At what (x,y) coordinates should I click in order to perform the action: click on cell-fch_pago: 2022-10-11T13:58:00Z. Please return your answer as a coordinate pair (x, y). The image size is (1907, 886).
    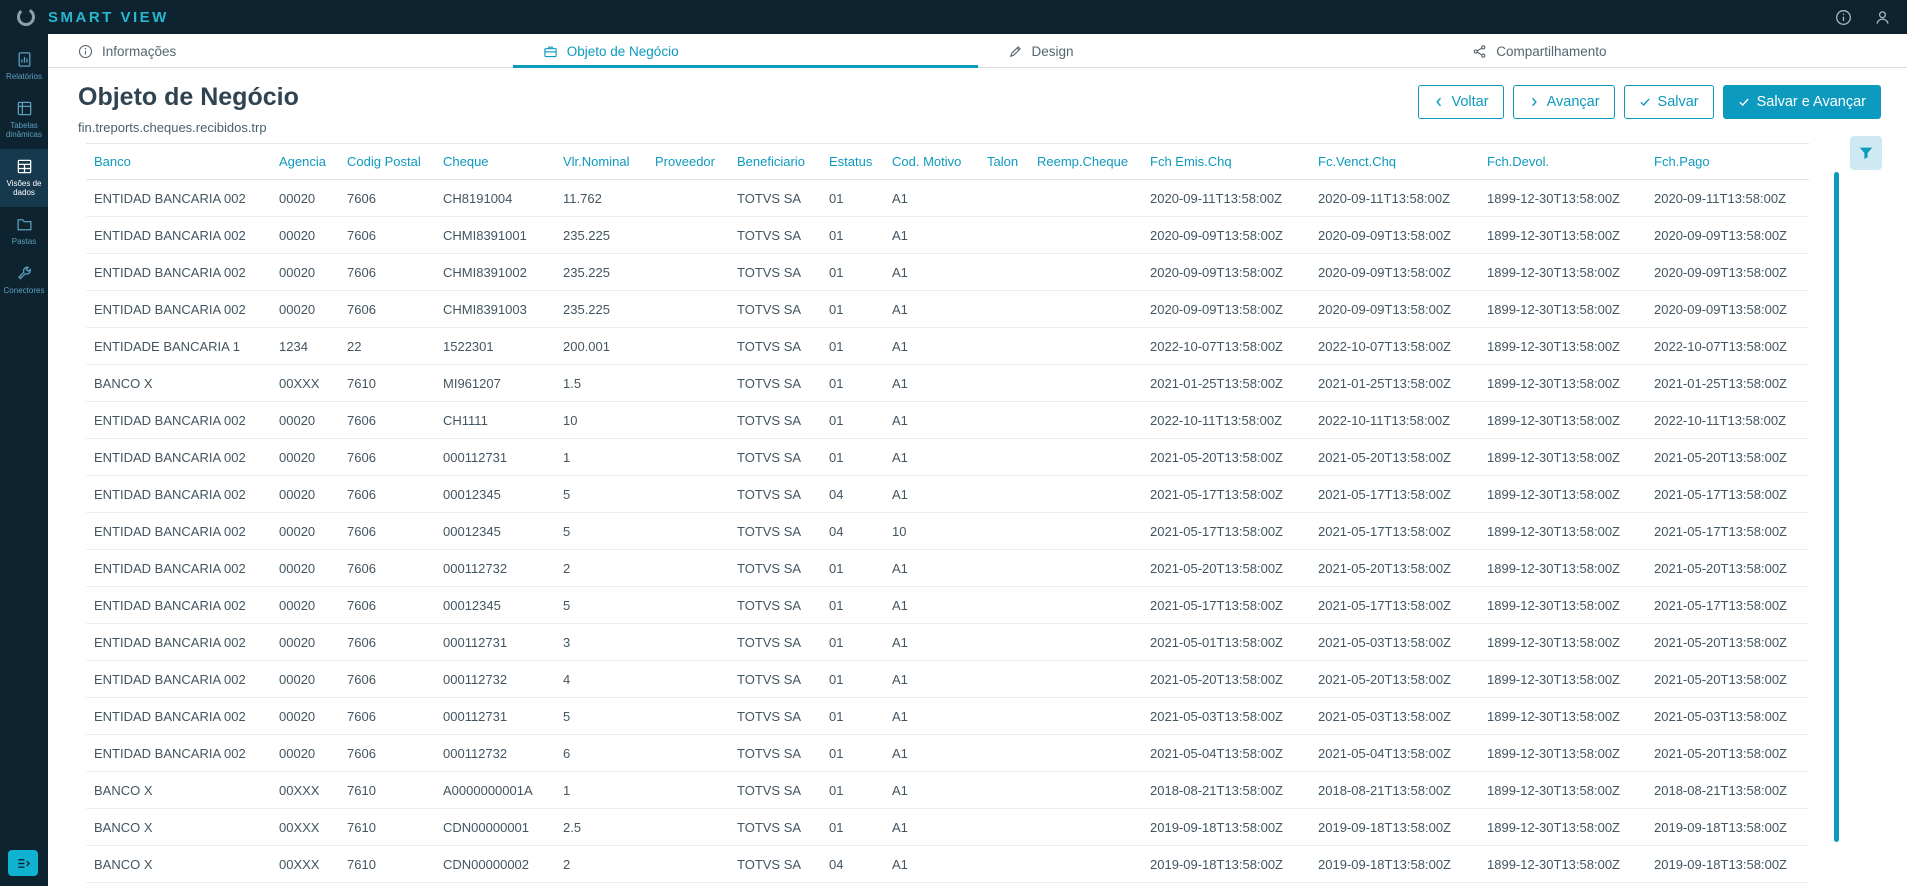
    Looking at the image, I should click on (1727, 420).